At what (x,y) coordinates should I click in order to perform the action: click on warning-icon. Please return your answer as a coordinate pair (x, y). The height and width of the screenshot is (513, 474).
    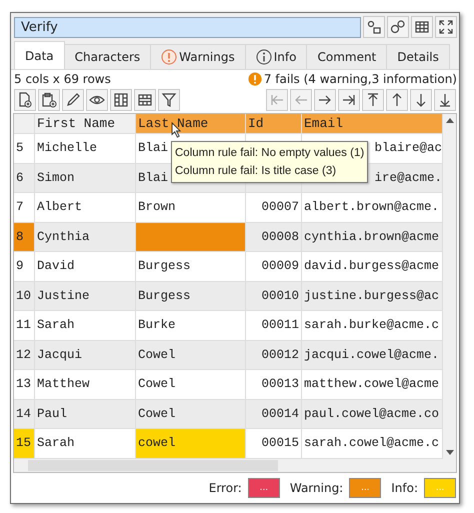
    Looking at the image, I should click on (169, 57).